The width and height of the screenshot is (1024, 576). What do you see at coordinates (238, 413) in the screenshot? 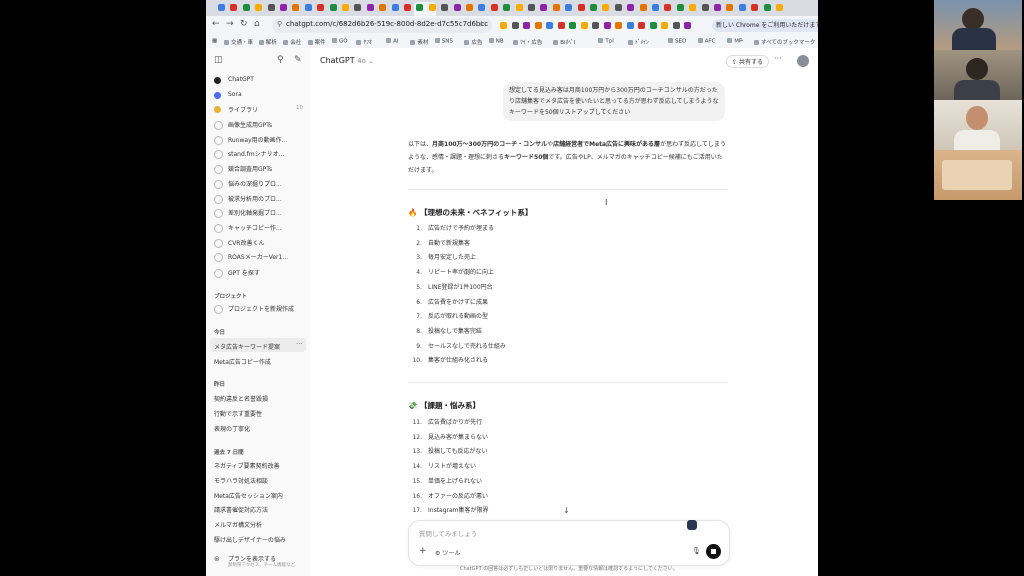
I see `chat-history-item: 行動で示す重要性` at bounding box center [238, 413].